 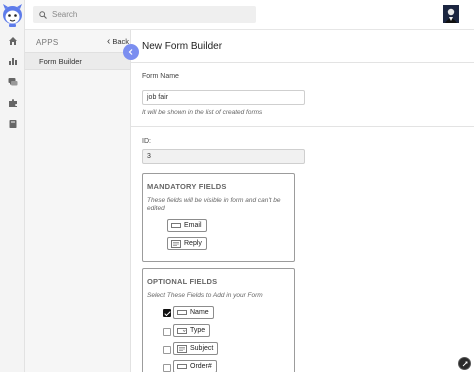 What do you see at coordinates (223, 156) in the screenshot?
I see `id-input: 3` at bounding box center [223, 156].